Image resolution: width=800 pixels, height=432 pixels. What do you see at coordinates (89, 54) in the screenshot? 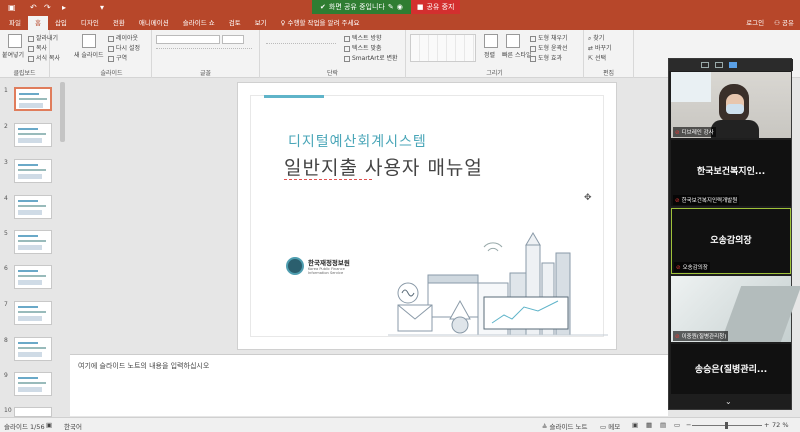
I see `new-slide-button: 새 슬라이드` at bounding box center [89, 54].